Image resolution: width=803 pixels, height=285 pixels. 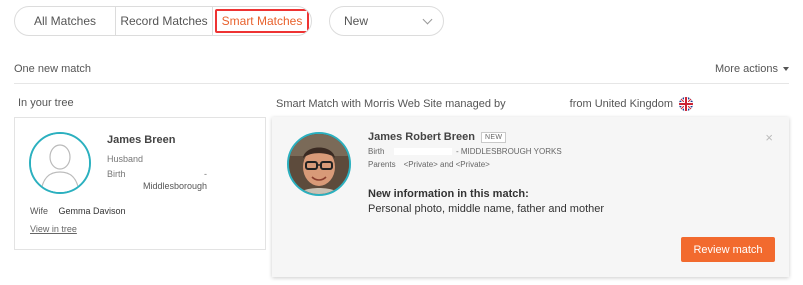 I want to click on more-actions-button: More actions, so click(x=752, y=69).